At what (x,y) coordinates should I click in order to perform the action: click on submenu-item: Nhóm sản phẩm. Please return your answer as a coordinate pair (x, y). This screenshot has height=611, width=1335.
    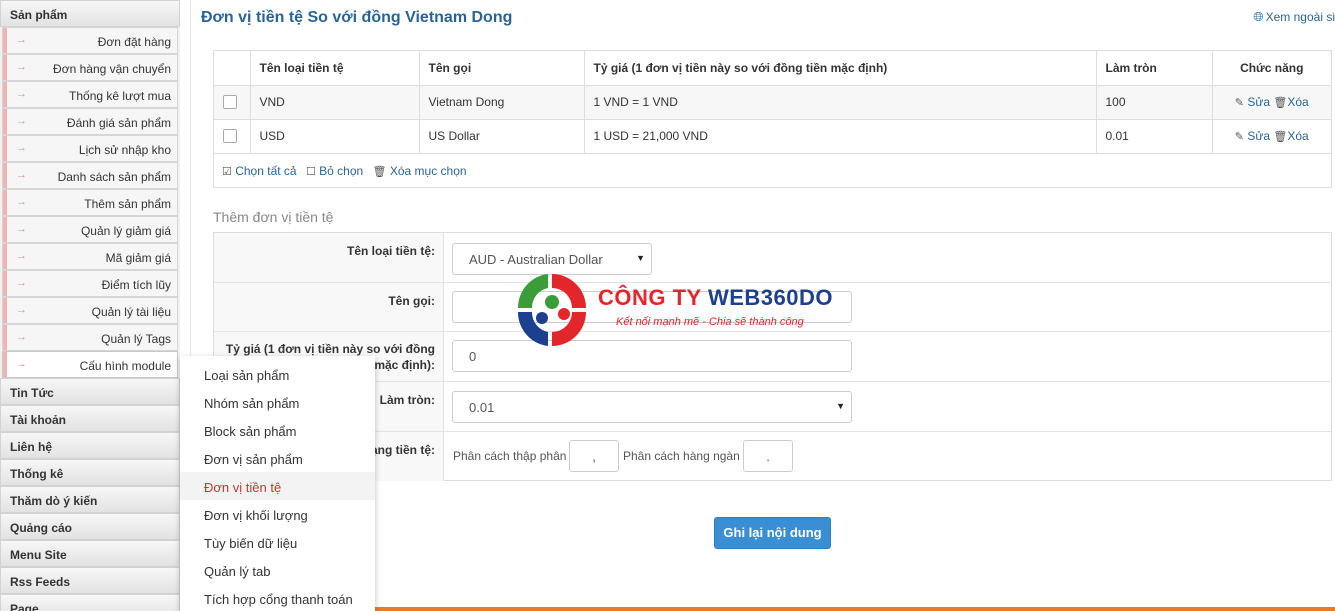
    Looking at the image, I should click on (277, 402).